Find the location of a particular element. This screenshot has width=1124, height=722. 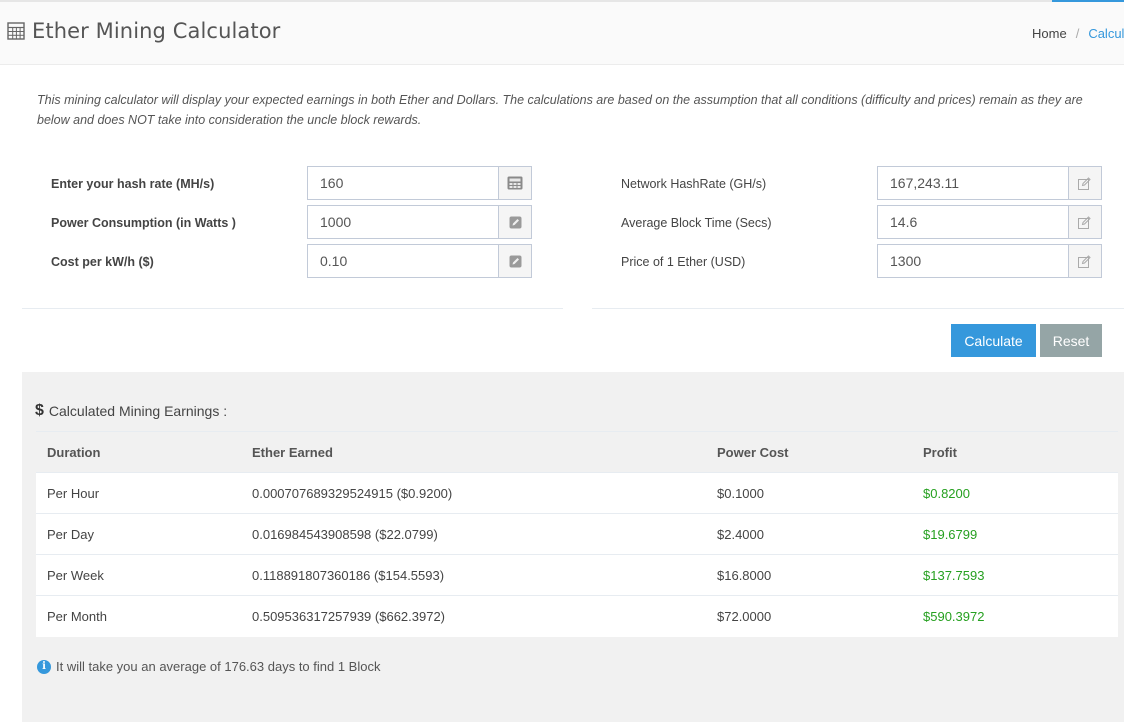

power-consumption-label: Power Consumption (in Watts ) is located at coordinates (143, 223).